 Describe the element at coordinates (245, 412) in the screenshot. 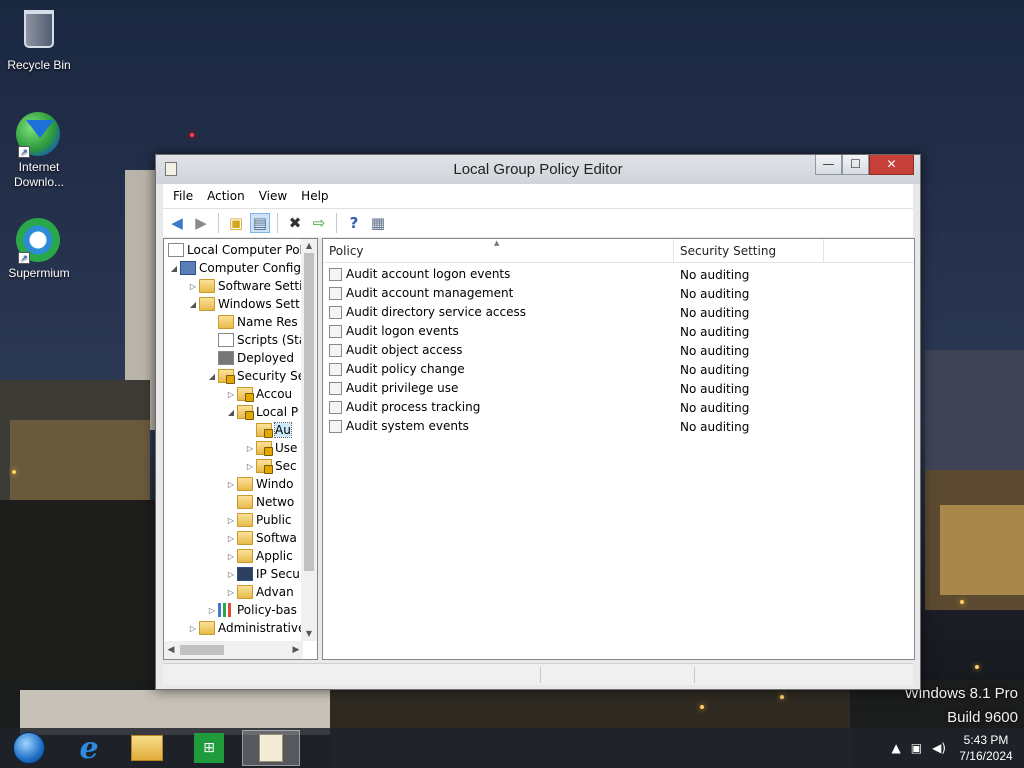

I see `locked-folder-icon` at that location.